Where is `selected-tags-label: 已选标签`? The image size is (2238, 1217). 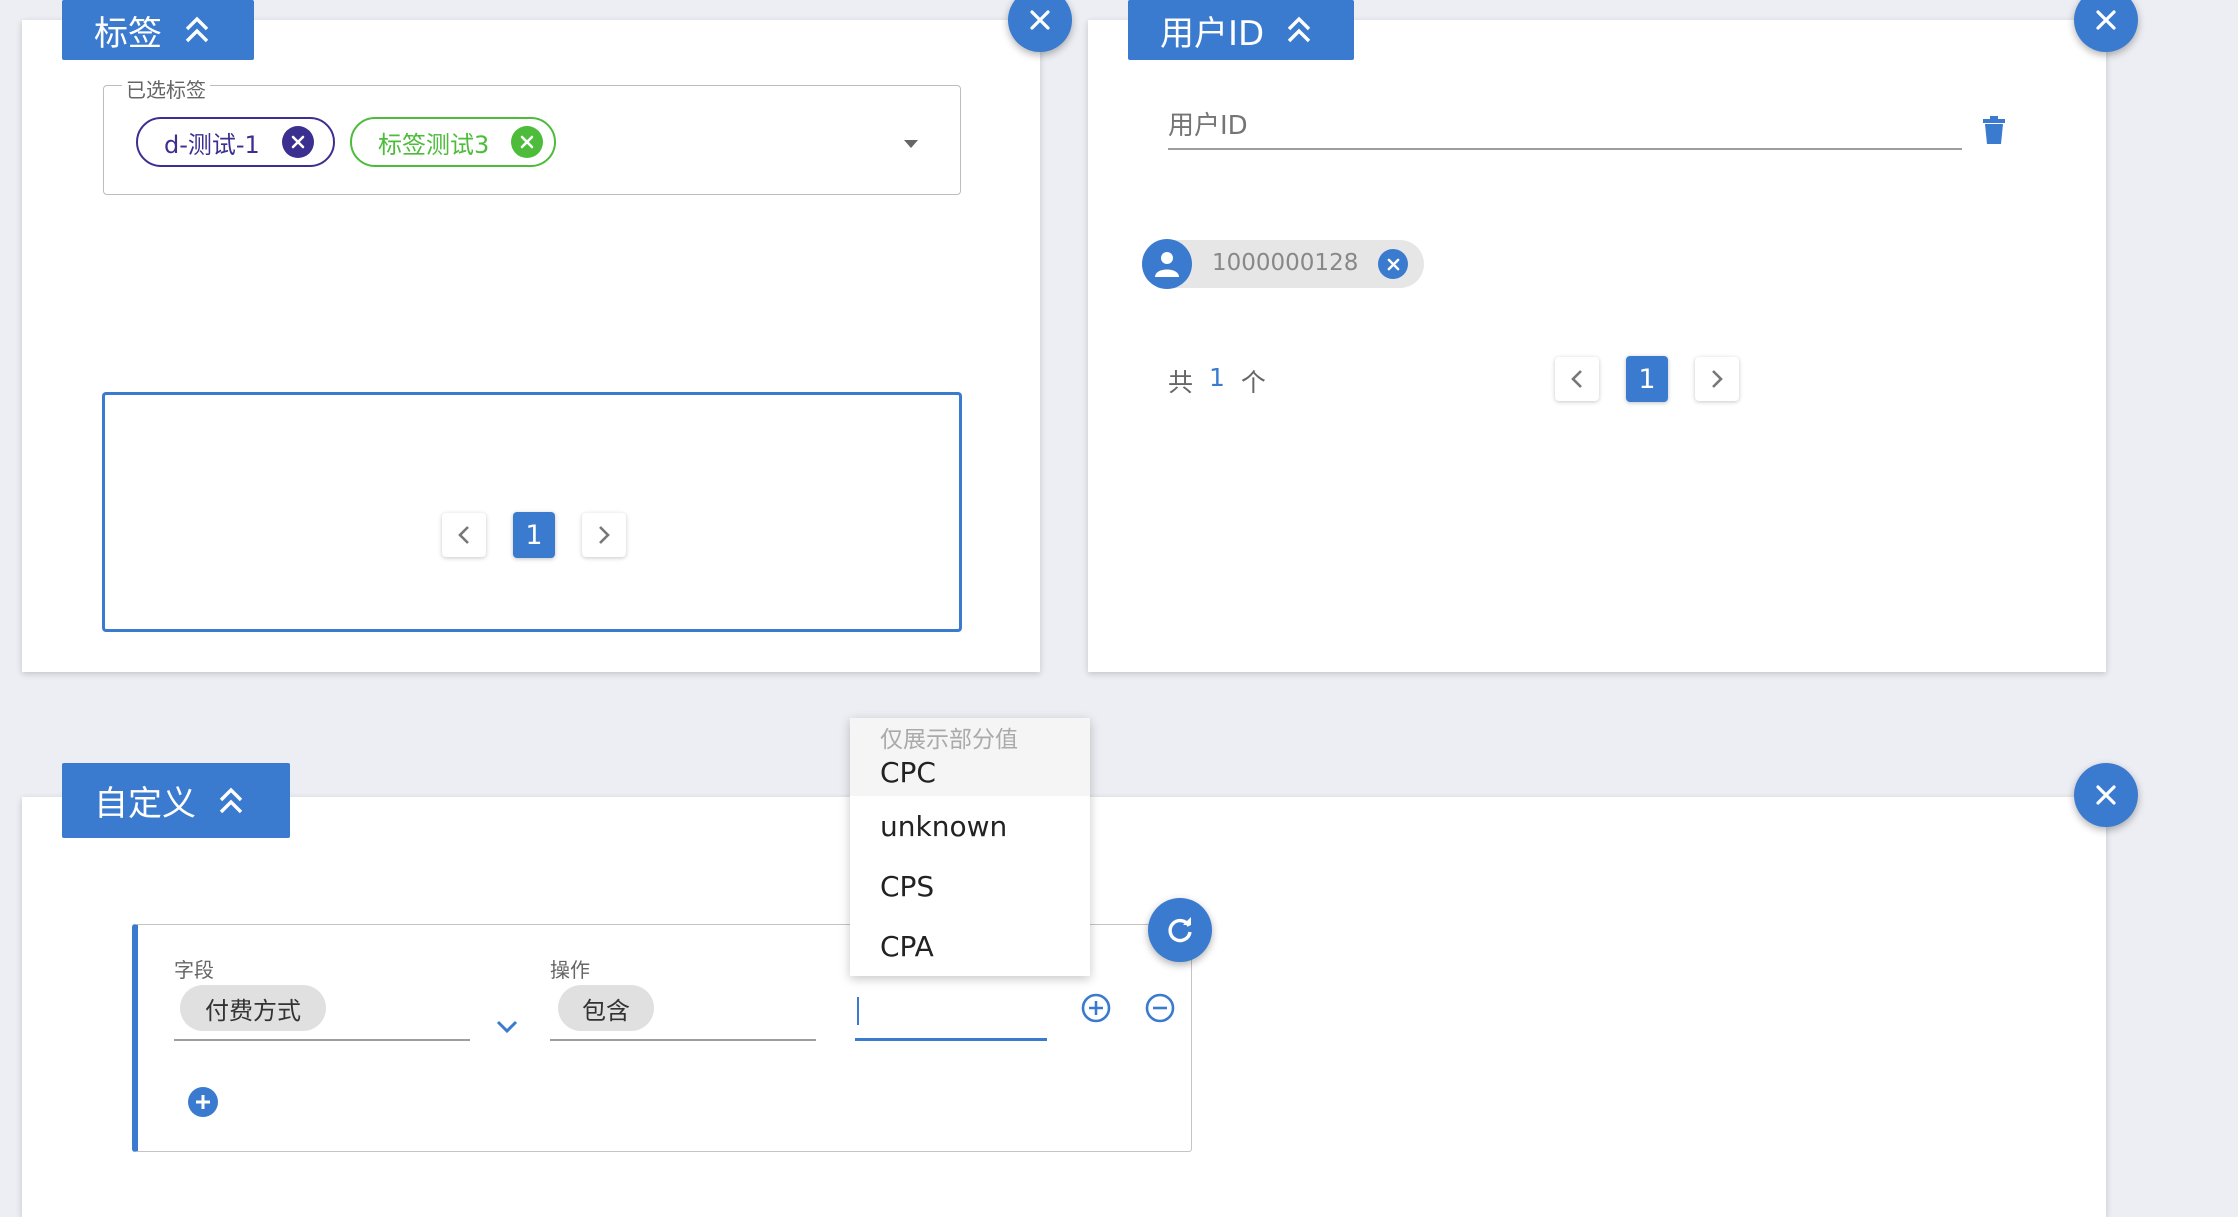
selected-tags-label: 已选标签 is located at coordinates (166, 88).